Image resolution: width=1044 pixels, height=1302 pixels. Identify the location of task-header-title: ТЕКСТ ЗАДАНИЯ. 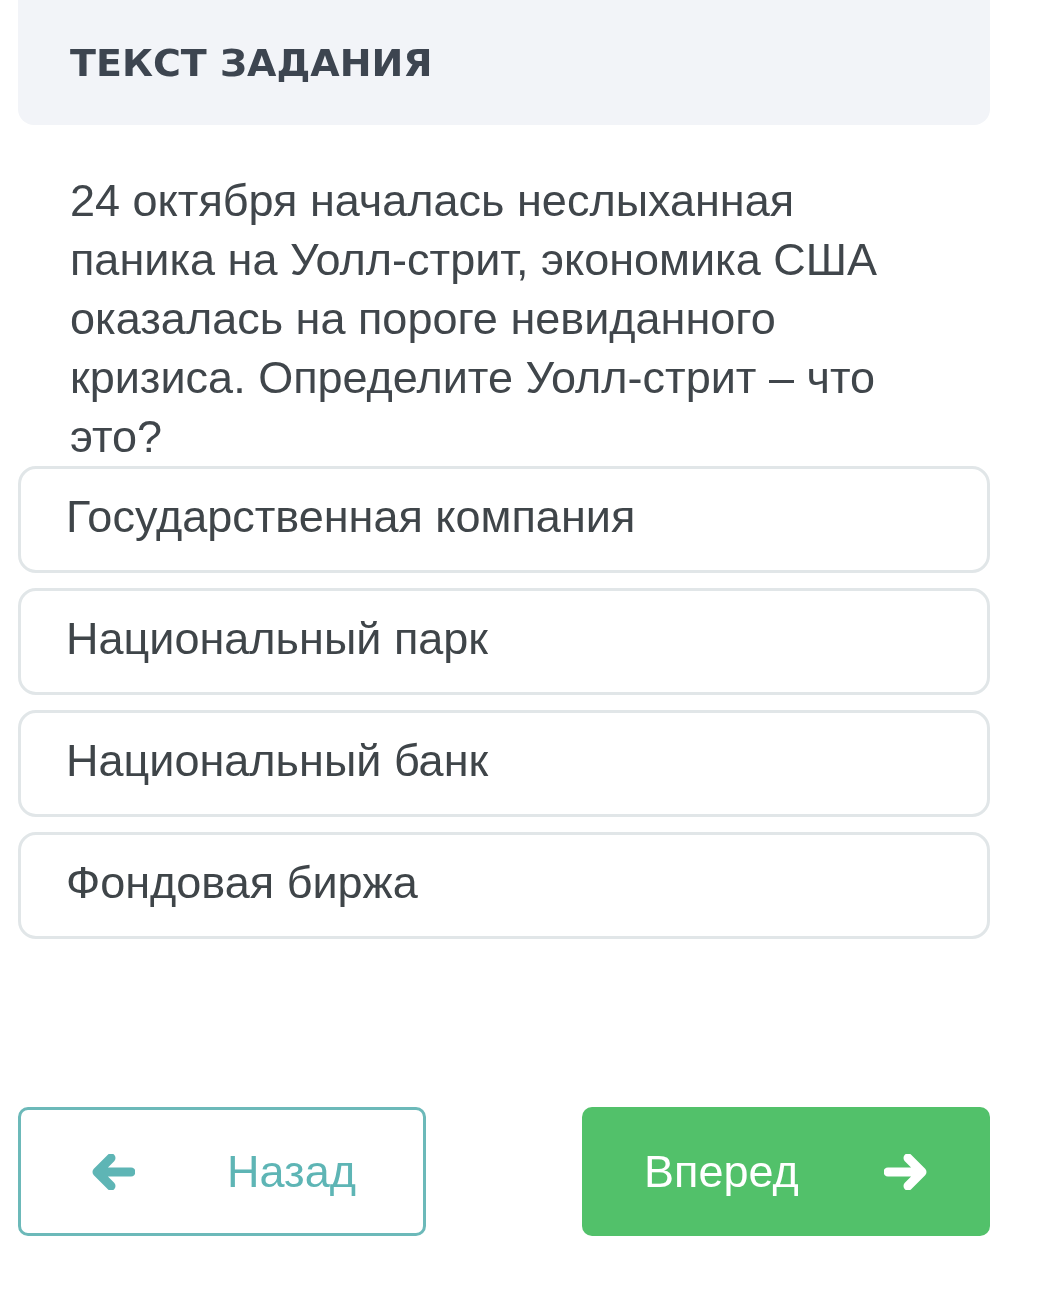
(251, 62).